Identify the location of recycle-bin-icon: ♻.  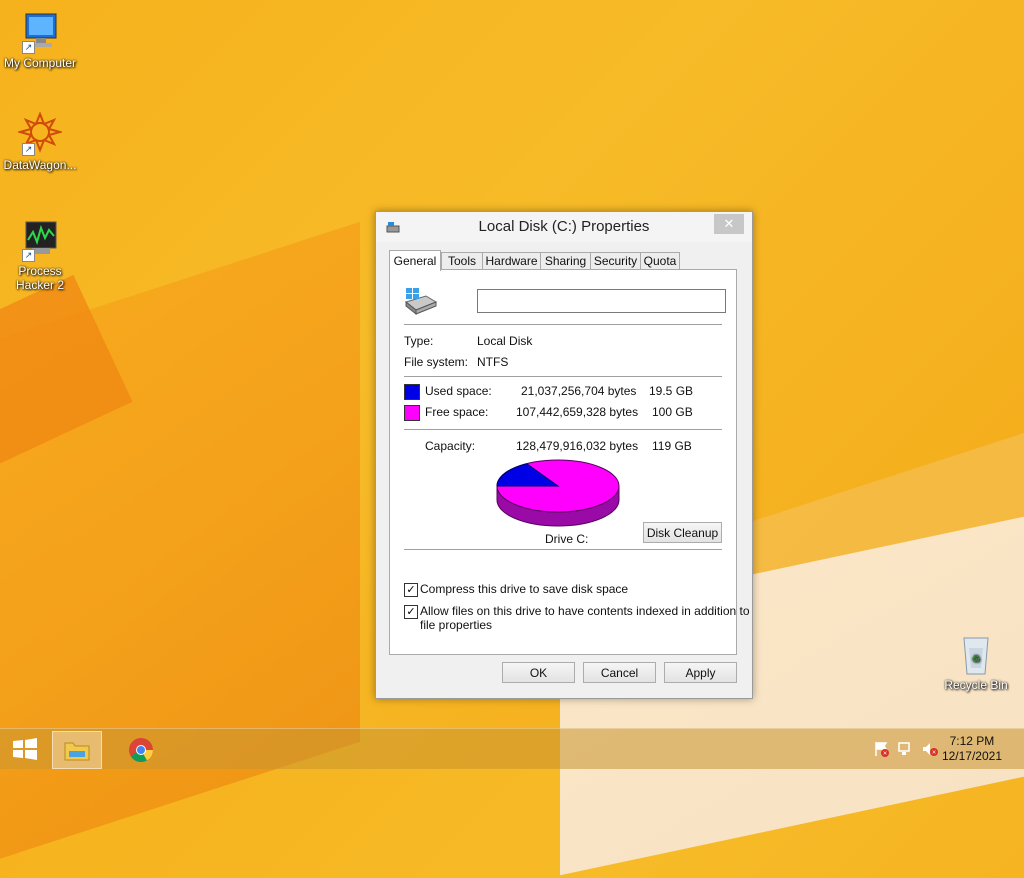
(976, 654).